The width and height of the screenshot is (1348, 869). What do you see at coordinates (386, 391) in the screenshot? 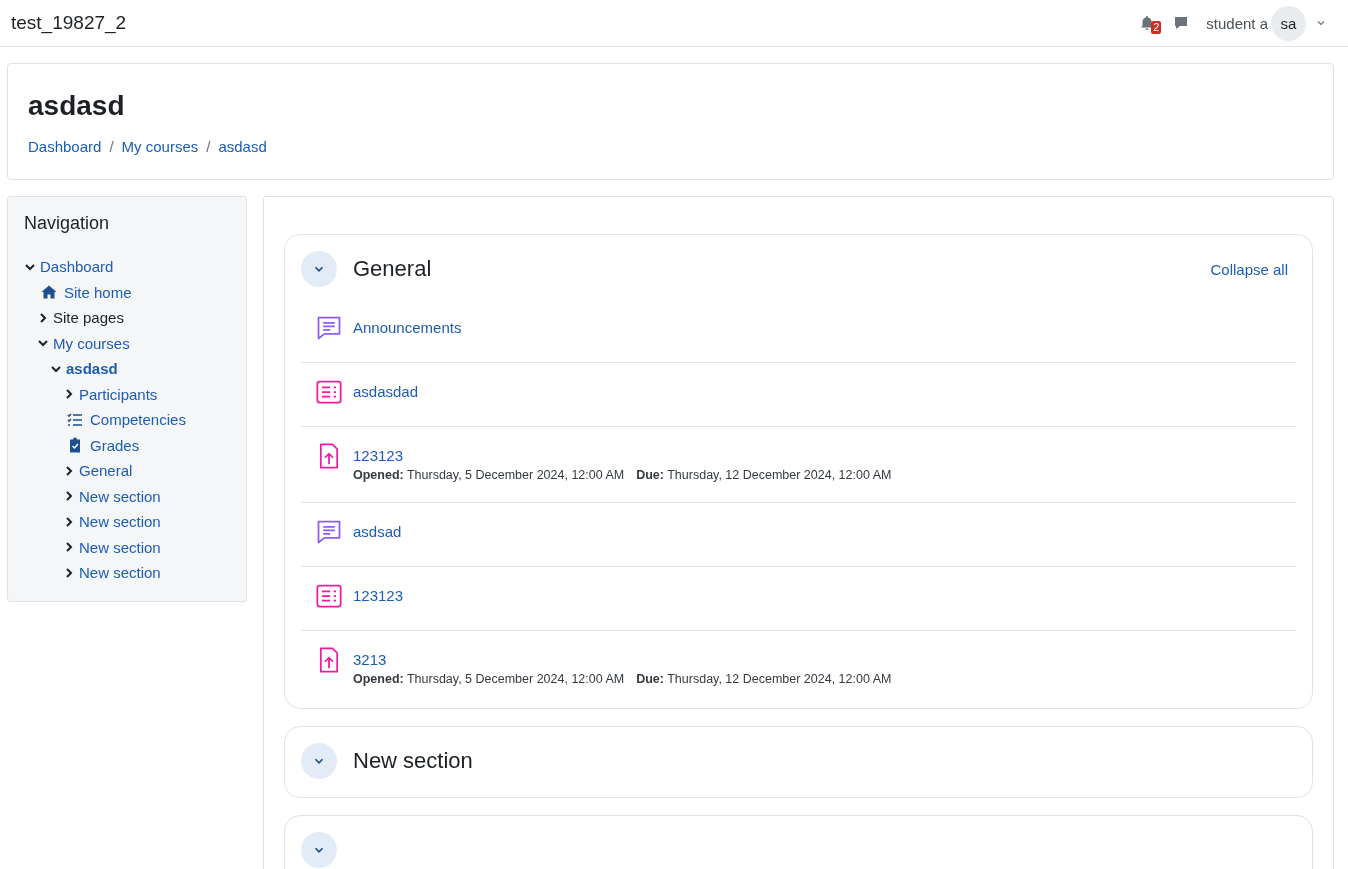
I see `activity-link: asdasdad` at bounding box center [386, 391].